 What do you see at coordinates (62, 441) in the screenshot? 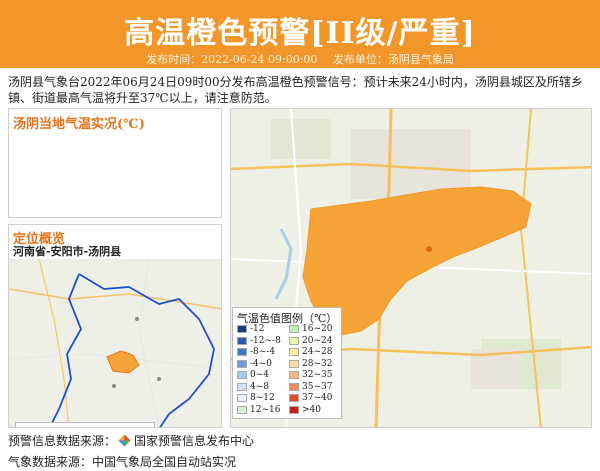
I see `warning-source-label: 预警信息数据来源：` at bounding box center [62, 441].